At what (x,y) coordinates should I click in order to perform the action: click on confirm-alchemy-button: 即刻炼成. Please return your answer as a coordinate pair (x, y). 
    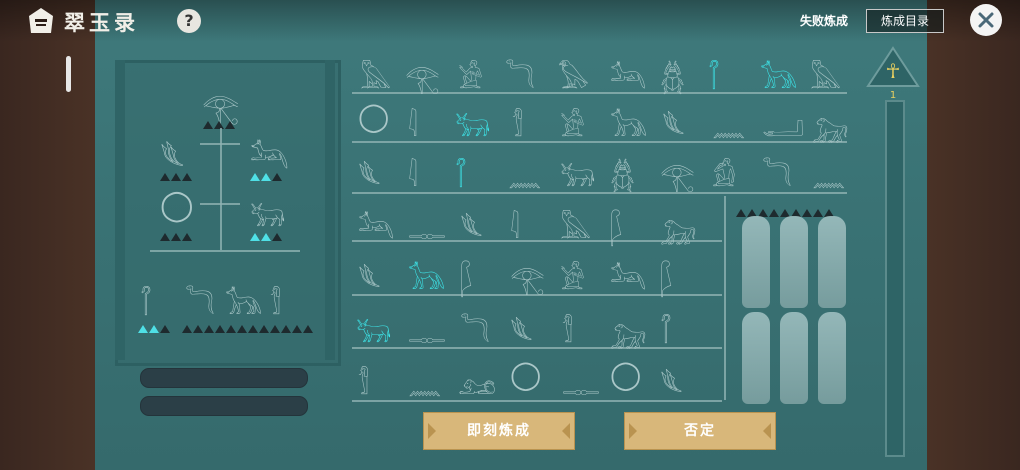
    Looking at the image, I should click on (499, 431).